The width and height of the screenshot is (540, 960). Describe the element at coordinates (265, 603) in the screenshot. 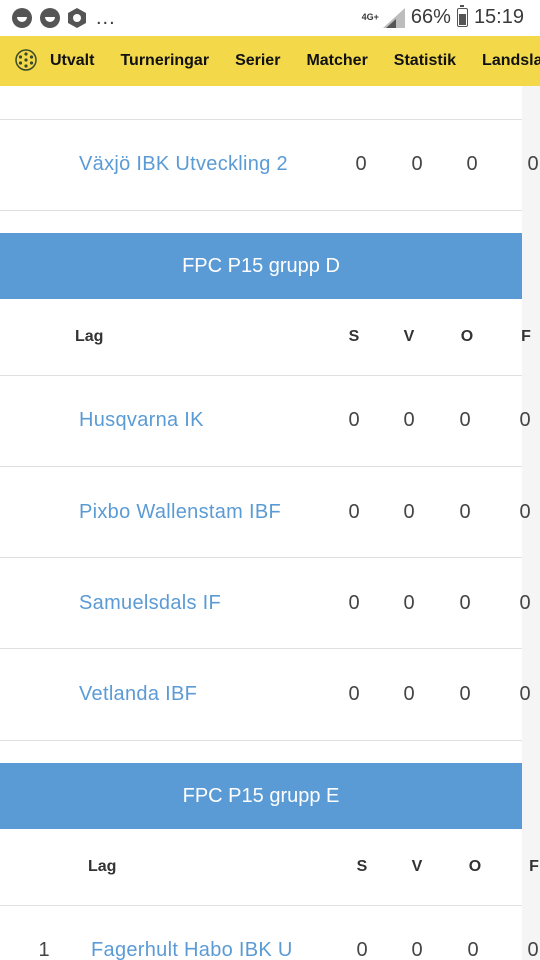

I see `table-row: Samuelsdals IF 0 0 0 0` at that location.